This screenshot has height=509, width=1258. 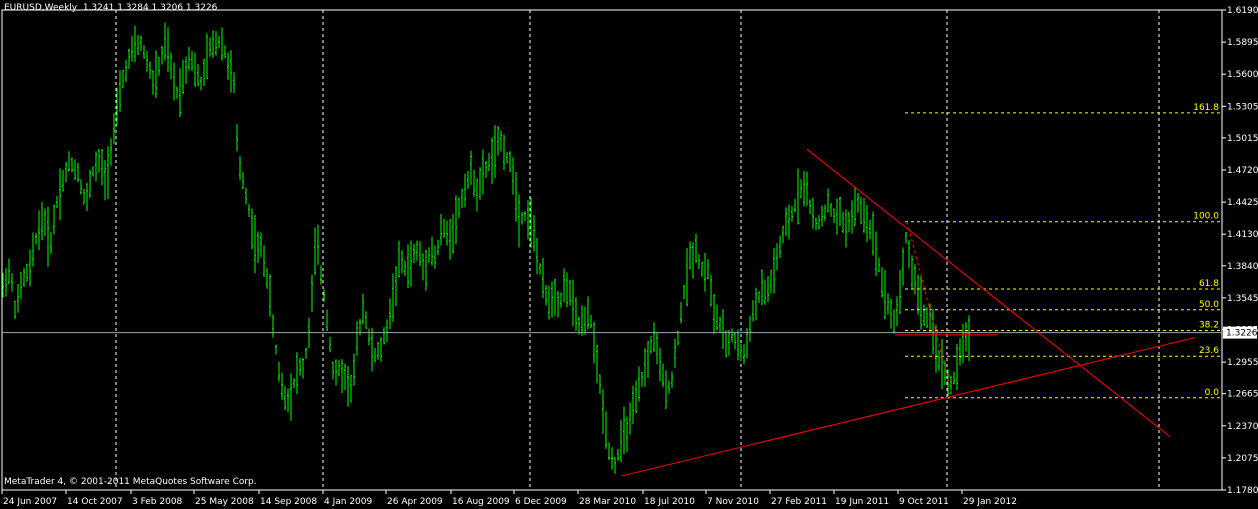 What do you see at coordinates (41, 8) in the screenshot?
I see `symbol-timeframe: EURUSD,Weekly` at bounding box center [41, 8].